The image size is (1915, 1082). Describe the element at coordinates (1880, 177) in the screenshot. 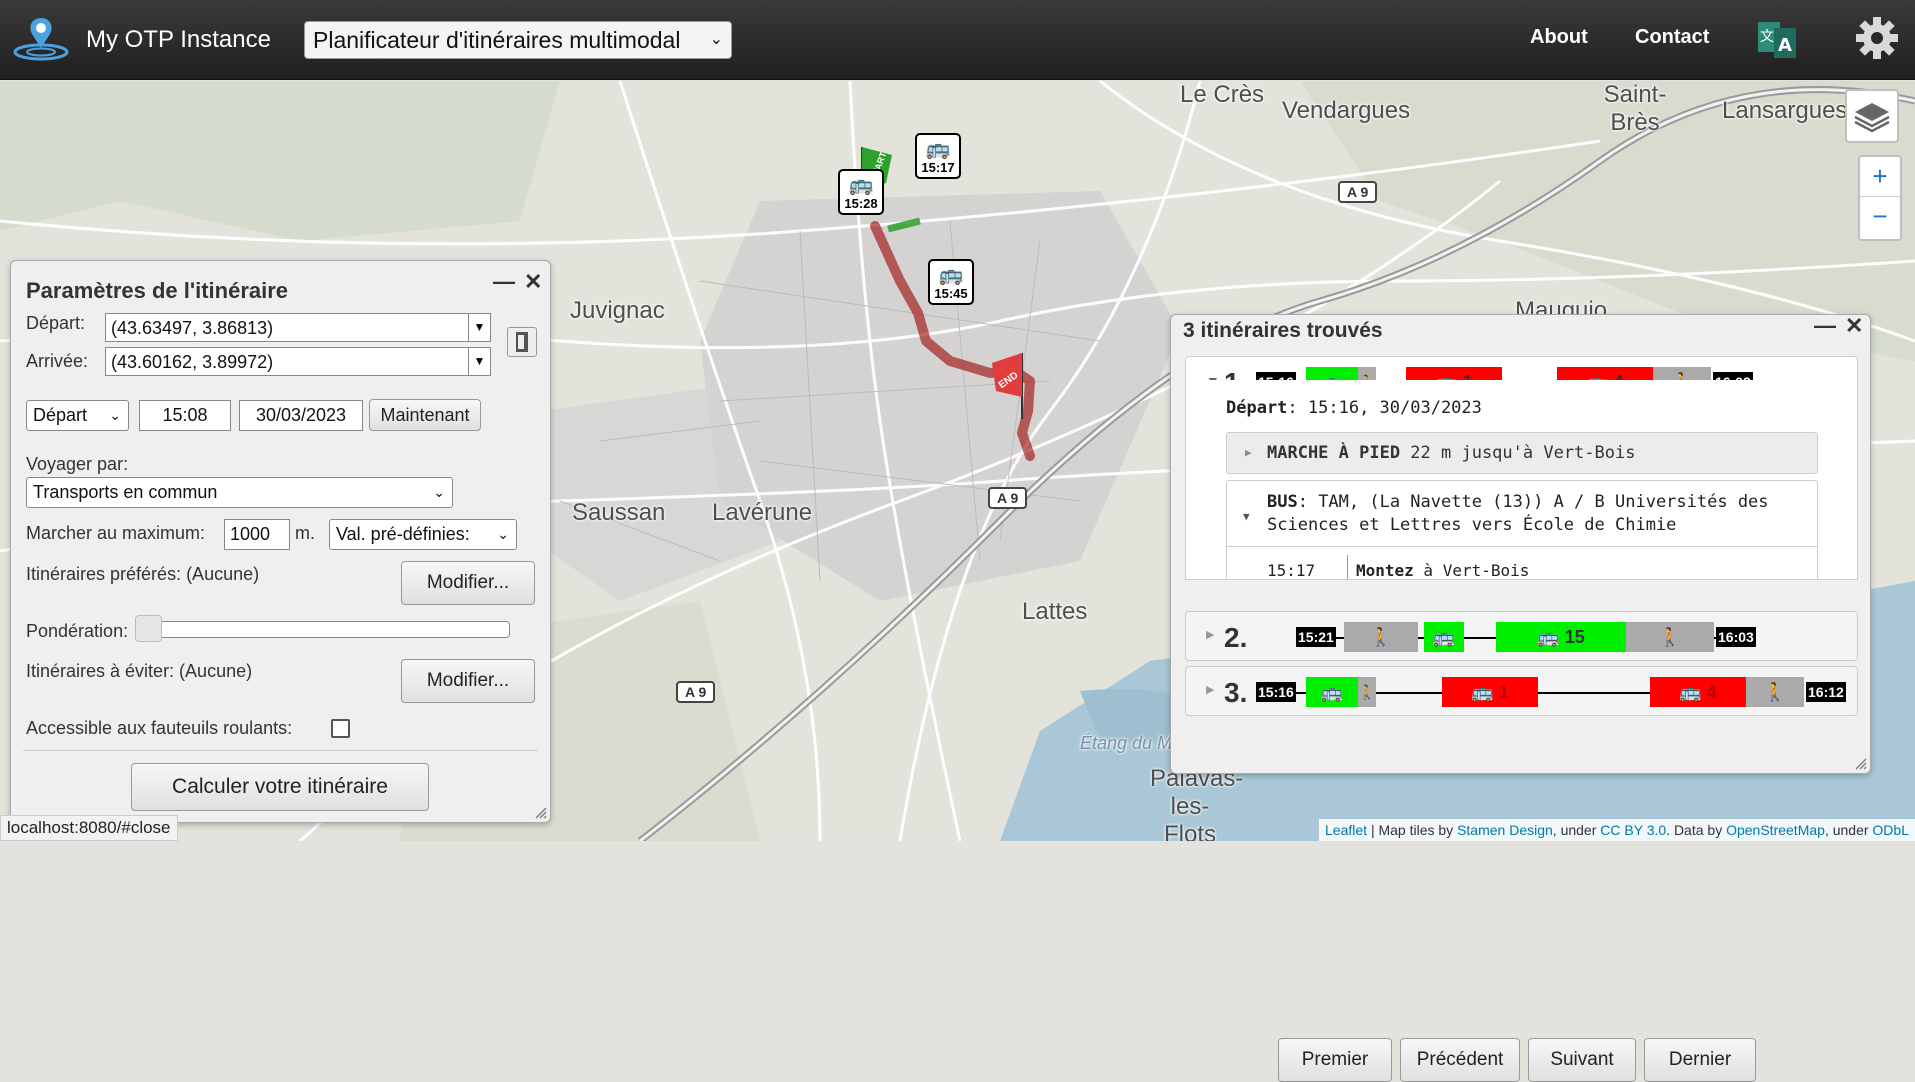

I see `zoom-in-button: +` at that location.